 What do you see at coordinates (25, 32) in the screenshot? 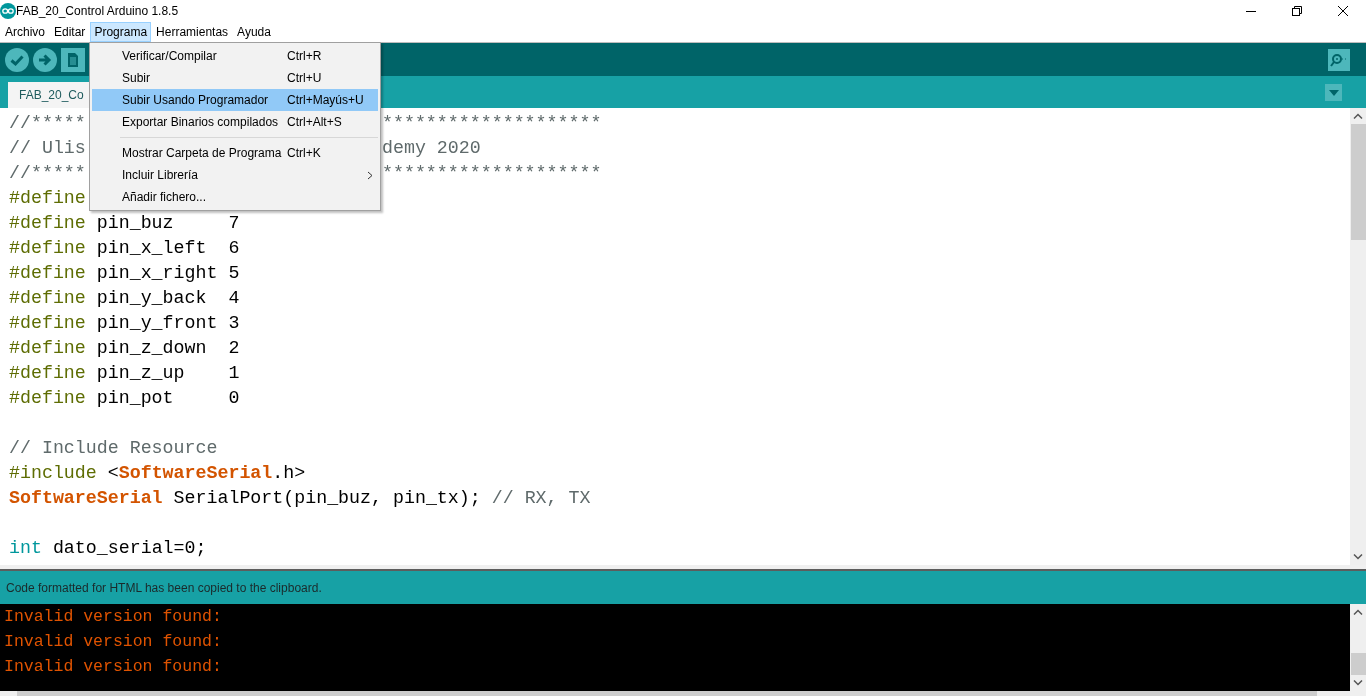
I see `menu-bar-item: Archivo` at bounding box center [25, 32].